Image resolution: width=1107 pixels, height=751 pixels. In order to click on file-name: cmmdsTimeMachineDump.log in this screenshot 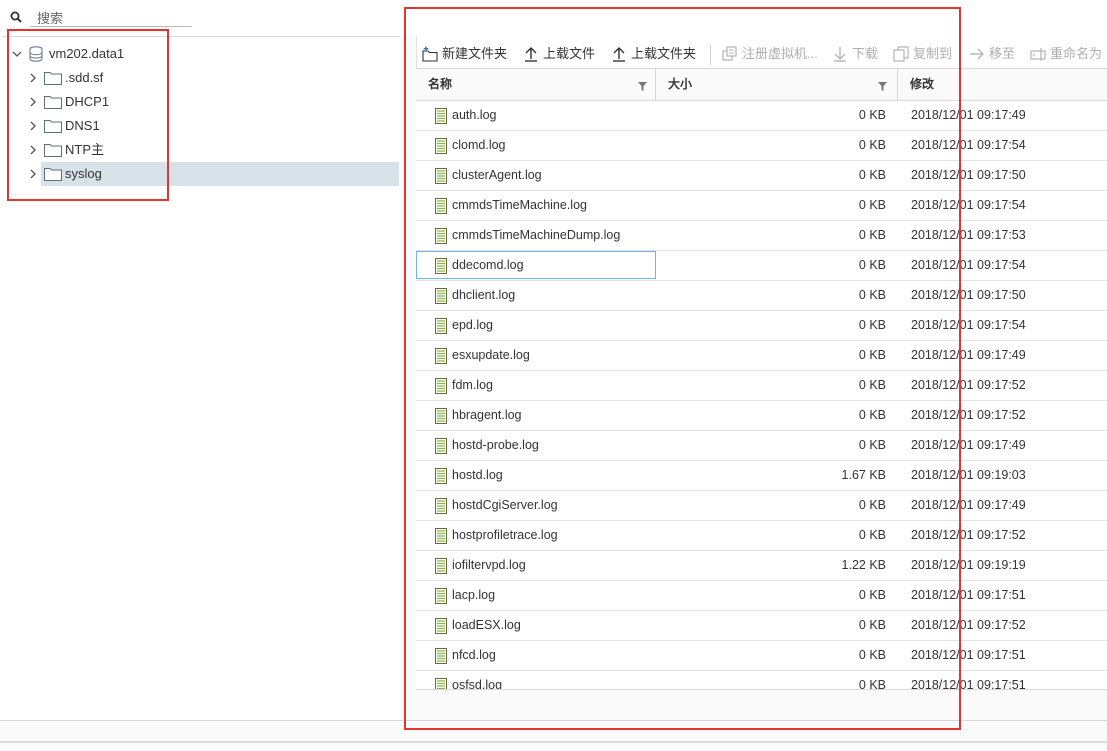, I will do `click(536, 235)`.